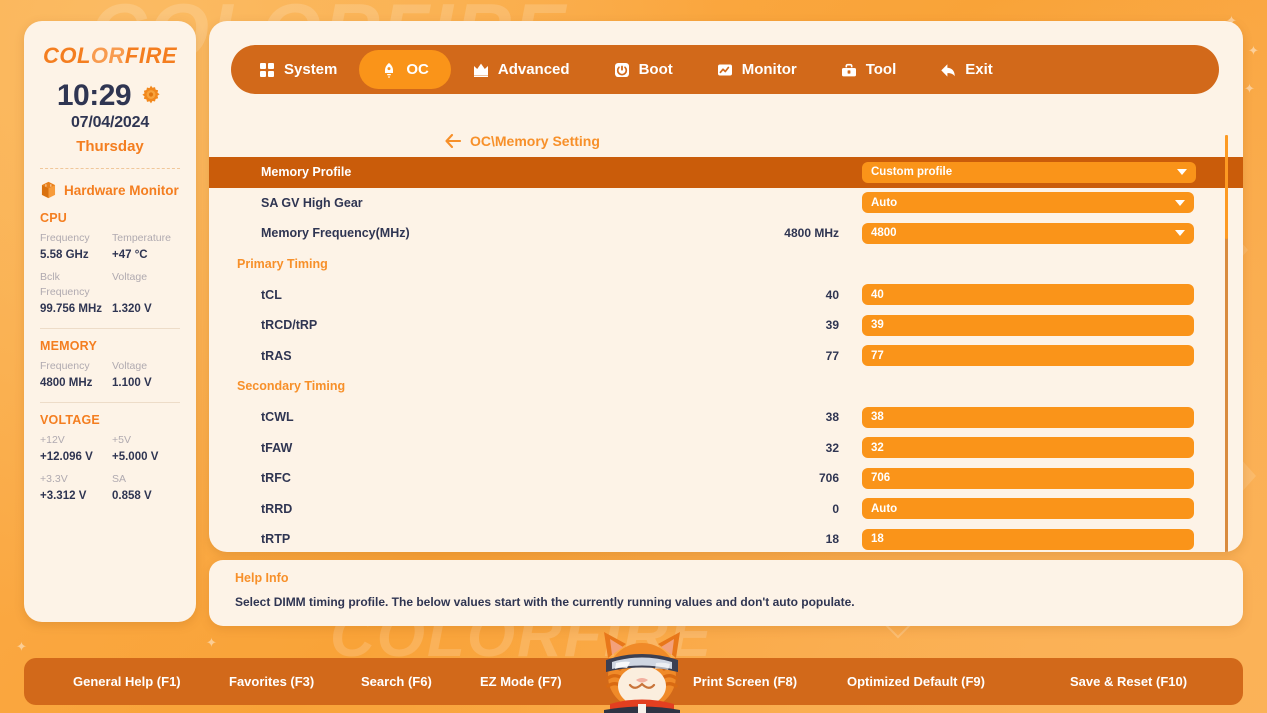  What do you see at coordinates (453, 141) in the screenshot?
I see `left-arrow-icon` at bounding box center [453, 141].